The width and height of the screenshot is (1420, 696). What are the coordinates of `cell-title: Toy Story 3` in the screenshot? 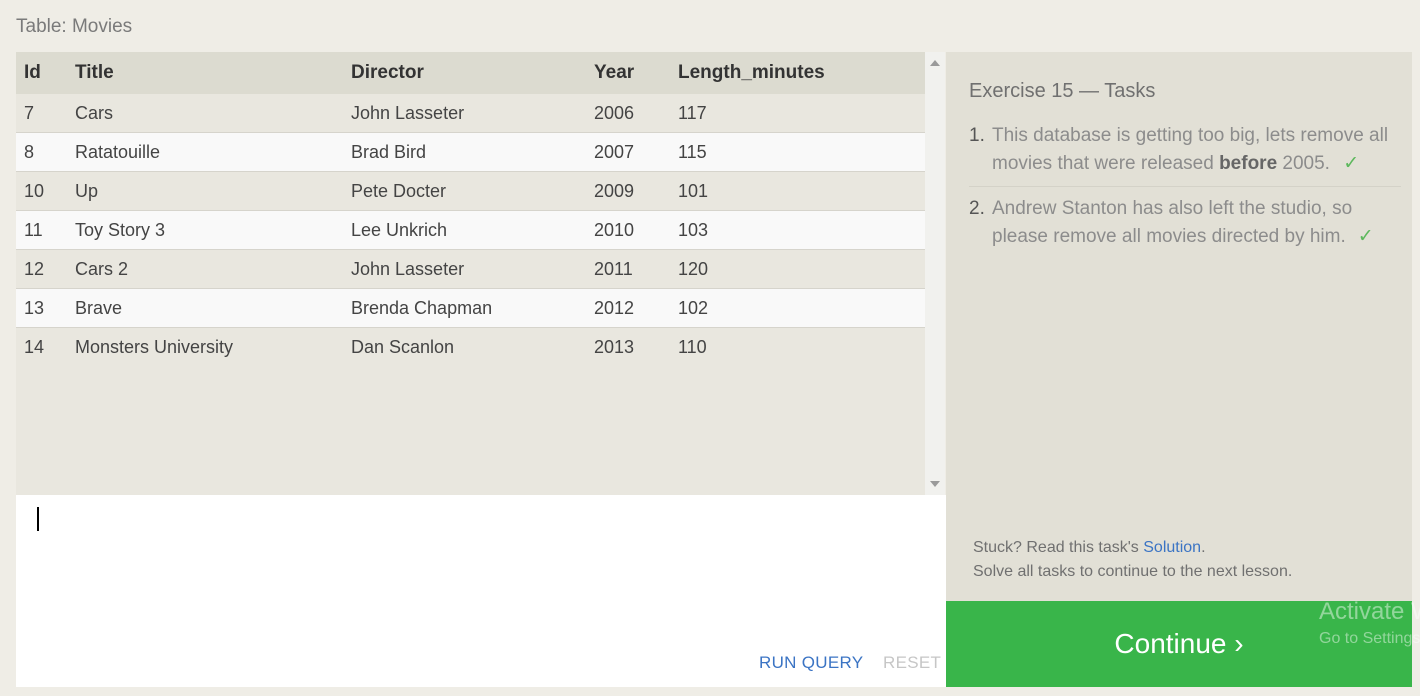 It's located at (213, 230).